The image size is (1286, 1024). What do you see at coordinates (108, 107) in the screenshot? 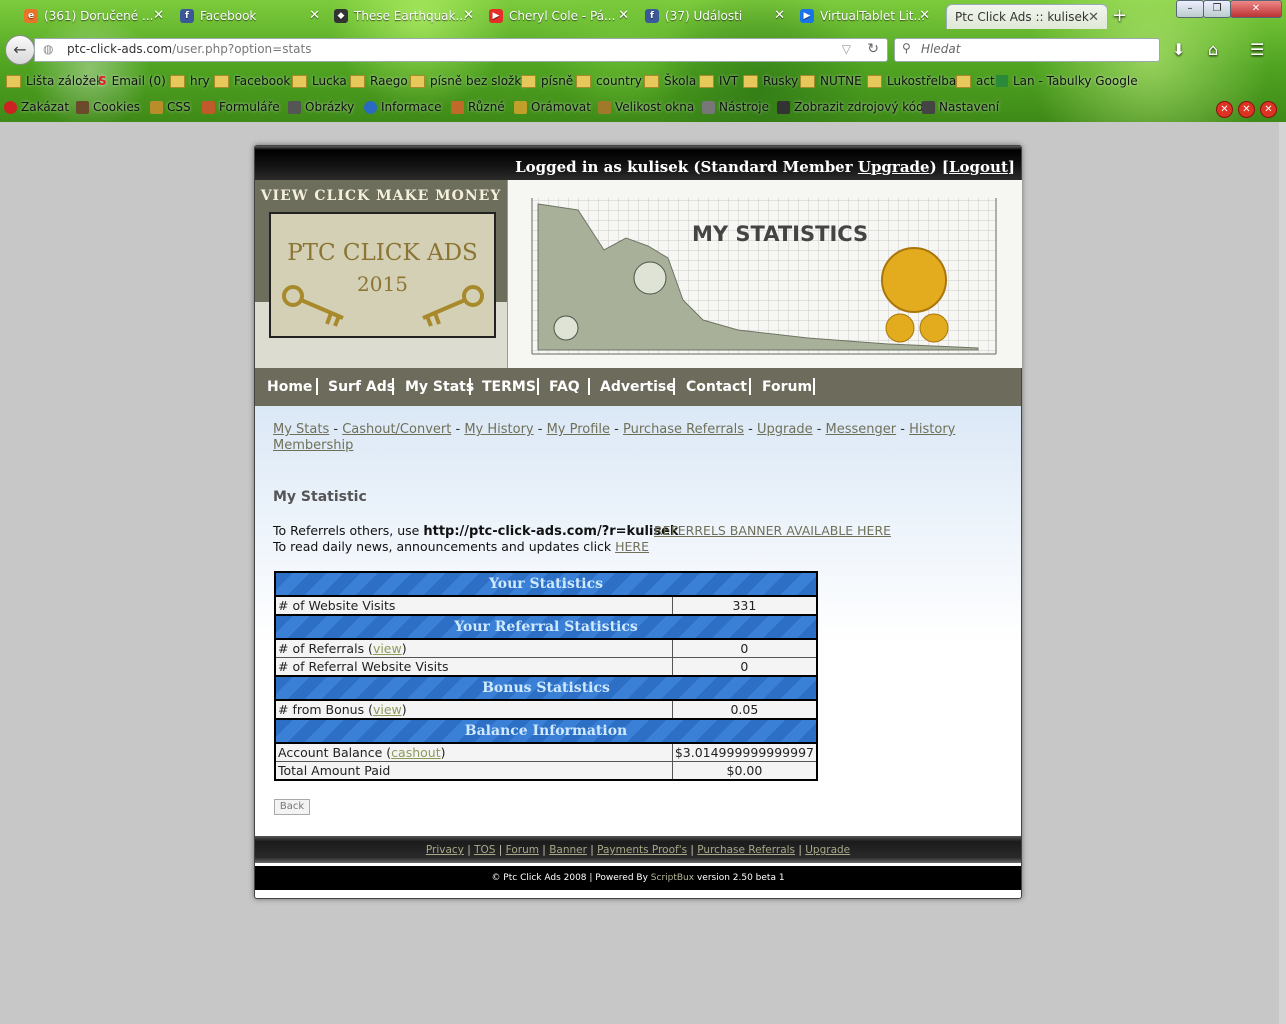
I see `dev-menu-item: Cookies` at bounding box center [108, 107].